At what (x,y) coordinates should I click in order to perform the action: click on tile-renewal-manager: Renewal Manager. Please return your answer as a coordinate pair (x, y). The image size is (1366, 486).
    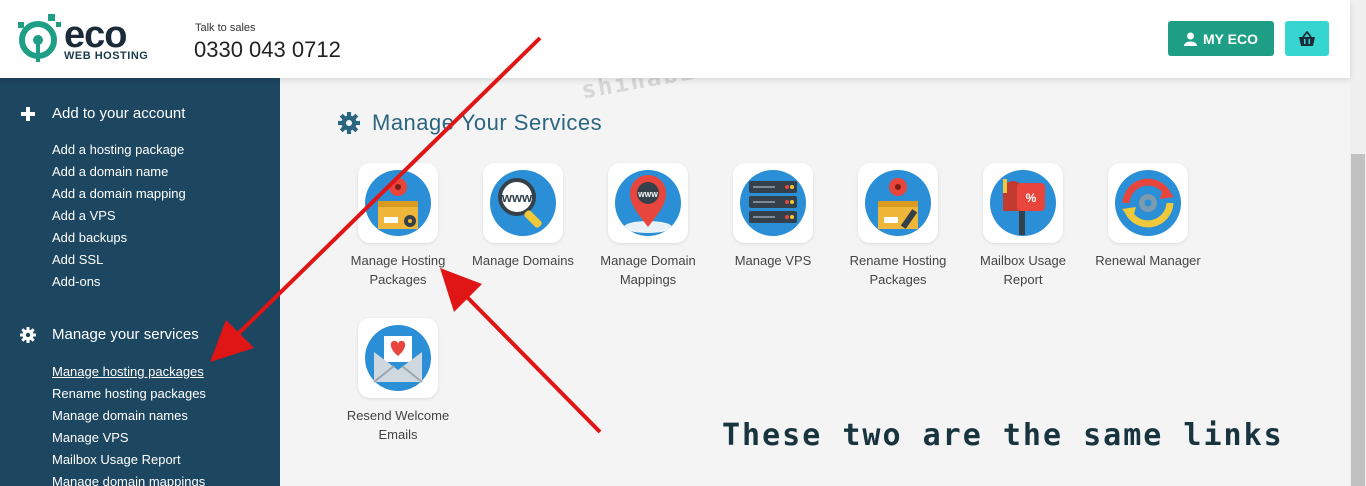
    Looking at the image, I should click on (1148, 216).